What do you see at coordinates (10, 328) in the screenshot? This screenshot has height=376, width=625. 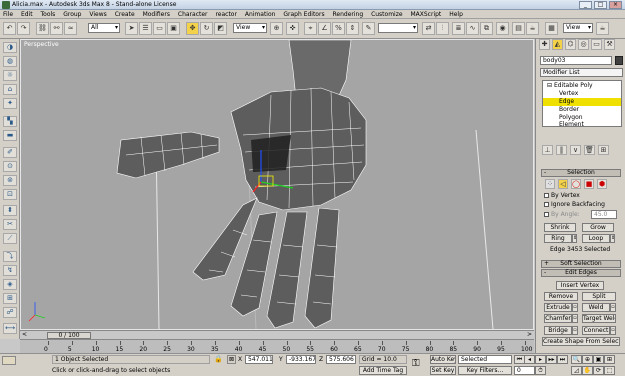 I see `symmetry-icon: ⟷` at bounding box center [10, 328].